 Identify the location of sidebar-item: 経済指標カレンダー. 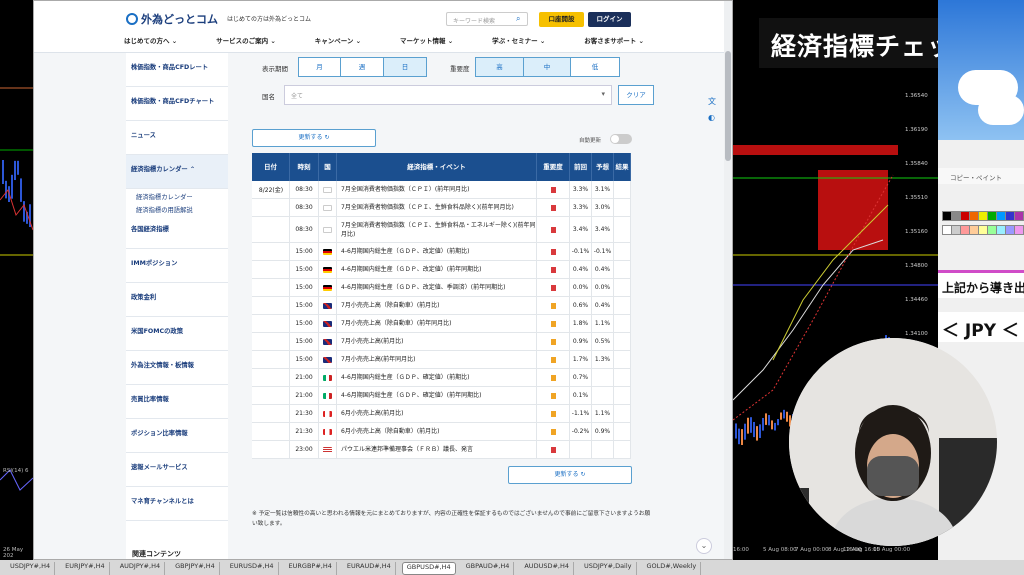
(177, 195).